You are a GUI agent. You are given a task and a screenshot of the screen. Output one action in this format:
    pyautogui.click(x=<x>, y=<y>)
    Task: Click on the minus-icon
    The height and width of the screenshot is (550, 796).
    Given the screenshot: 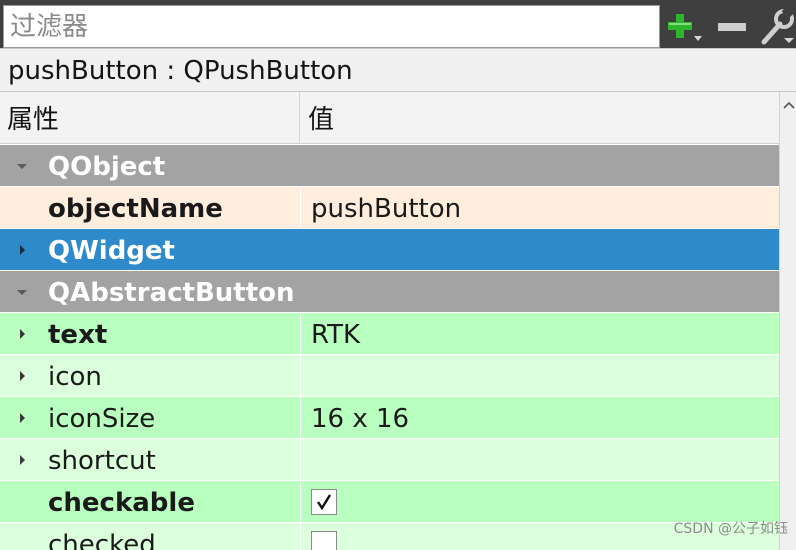 What is the action you would take?
    pyautogui.click(x=732, y=26)
    